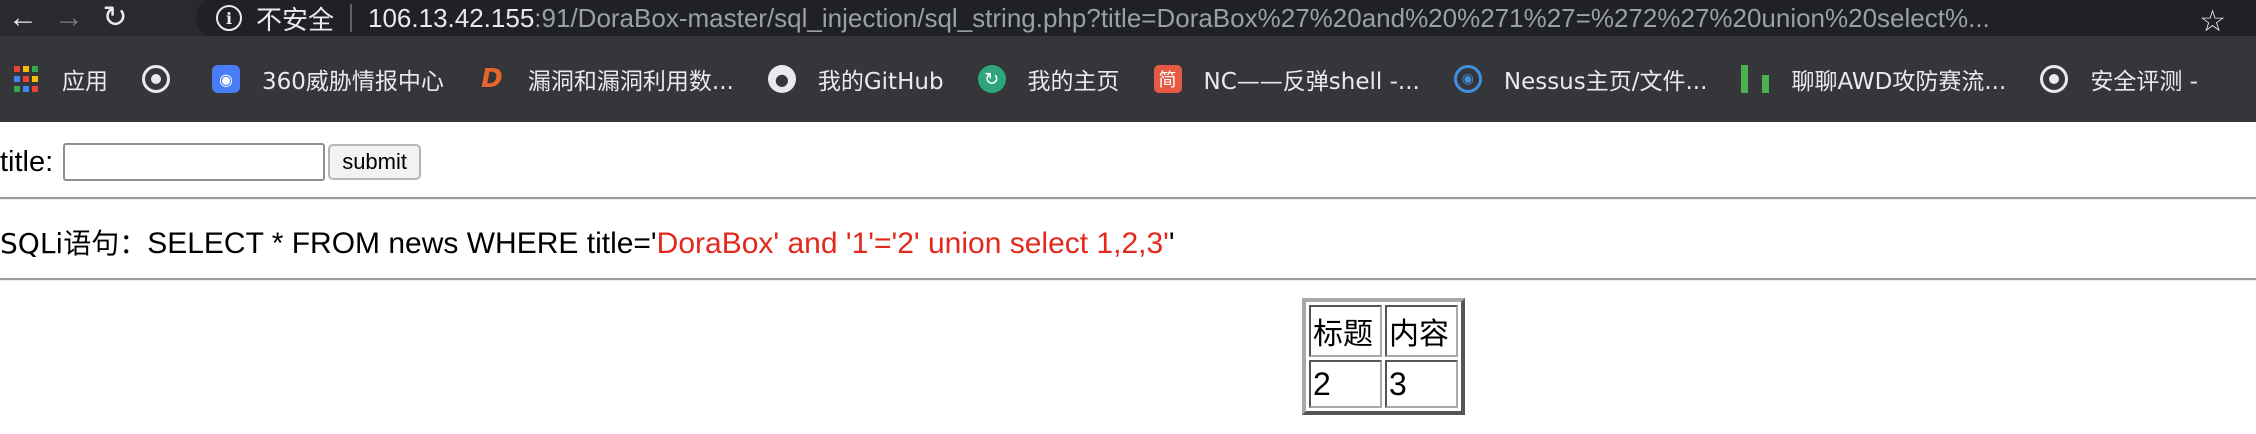 This screenshot has width=2256, height=434. I want to click on bookmark-apps: 应用, so click(54, 79).